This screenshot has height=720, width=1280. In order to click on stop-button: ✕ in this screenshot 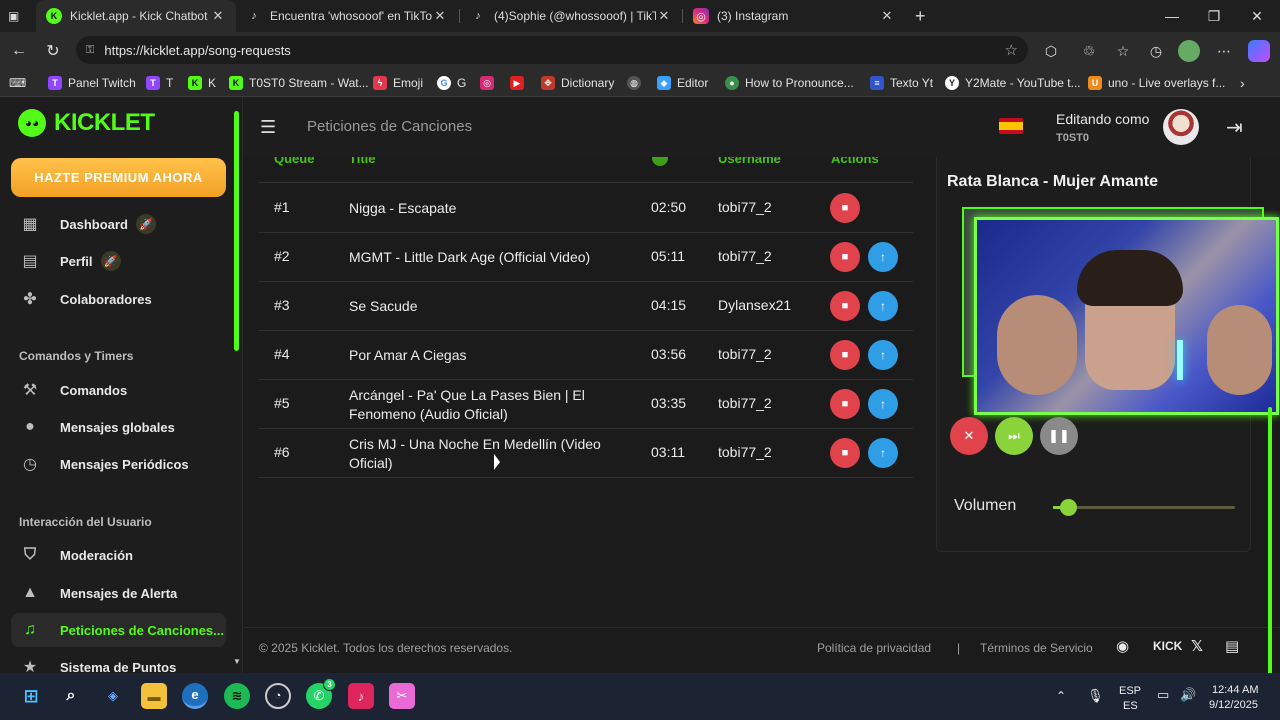, I will do `click(969, 436)`.